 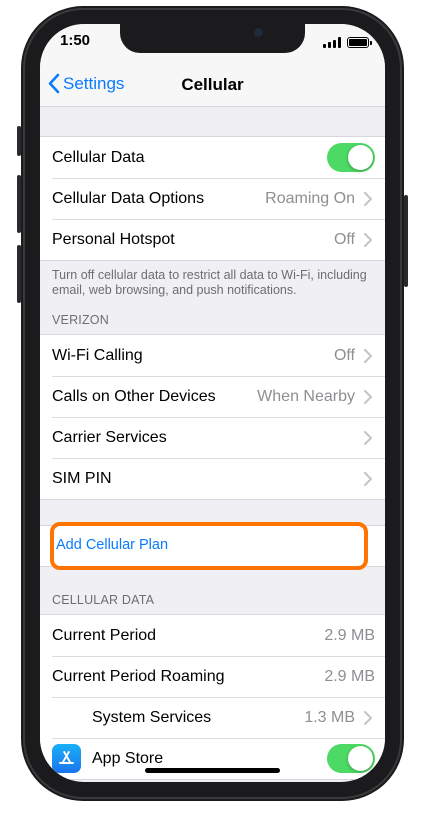 What do you see at coordinates (310, 198) in the screenshot?
I see `row-value: Roaming On` at bounding box center [310, 198].